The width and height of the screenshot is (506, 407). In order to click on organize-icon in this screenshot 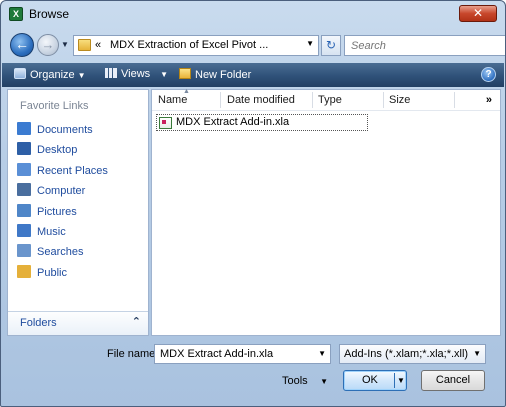, I will do `click(20, 73)`.